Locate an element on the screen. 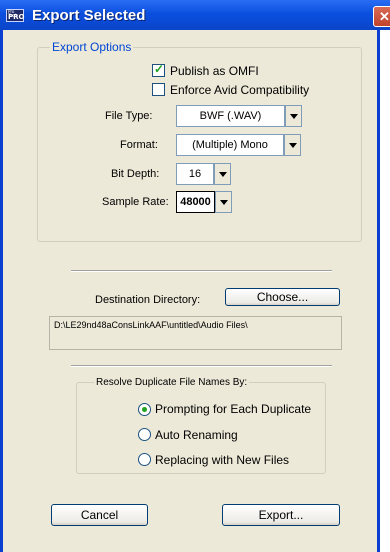 This screenshot has width=390, height=552. separator-top is located at coordinates (201, 271).